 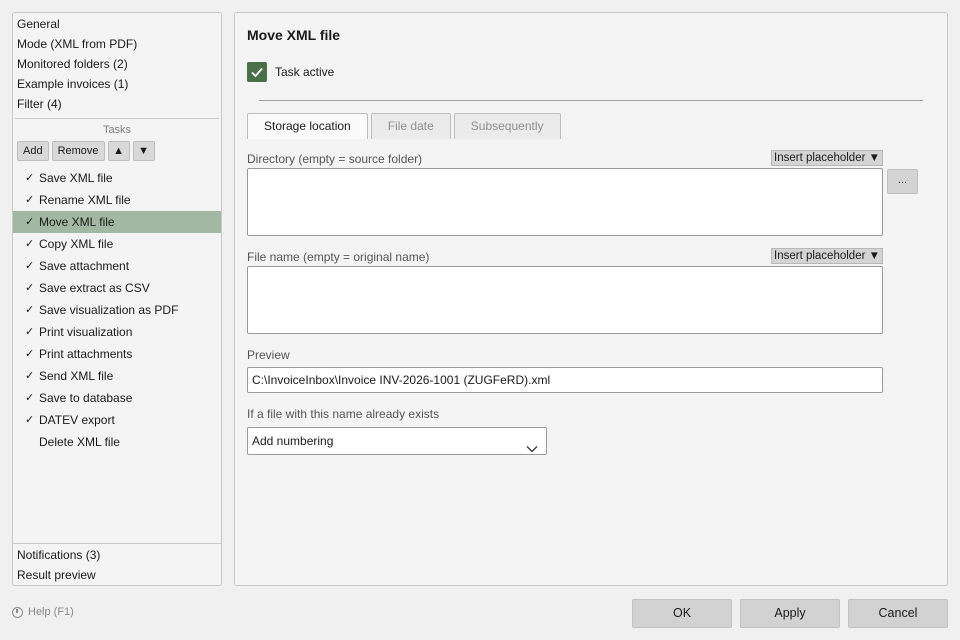 What do you see at coordinates (790, 613) in the screenshot?
I see `apply-button: Apply` at bounding box center [790, 613].